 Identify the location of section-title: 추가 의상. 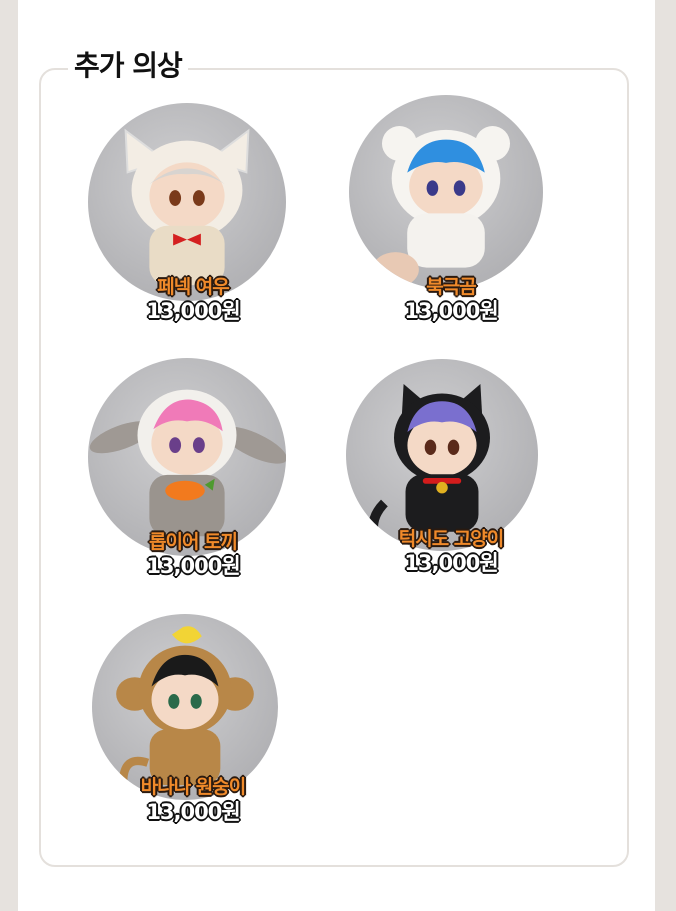
(128, 64).